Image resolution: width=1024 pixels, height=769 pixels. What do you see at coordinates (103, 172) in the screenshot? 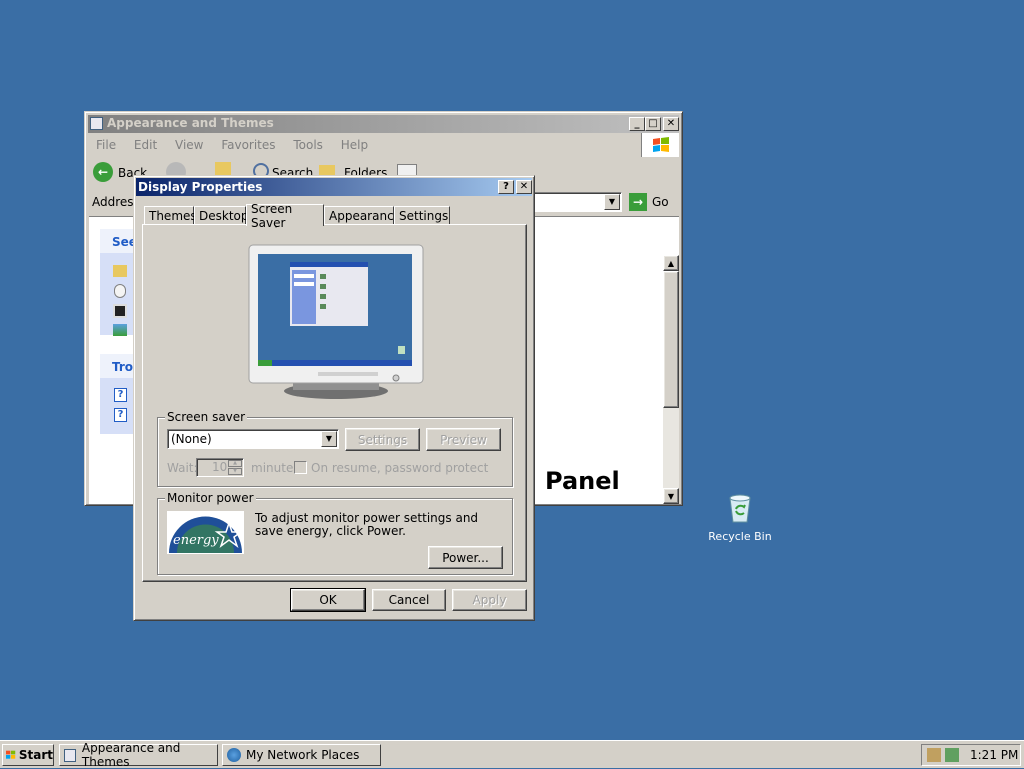
I see `back-arrow-icon: ←` at bounding box center [103, 172].